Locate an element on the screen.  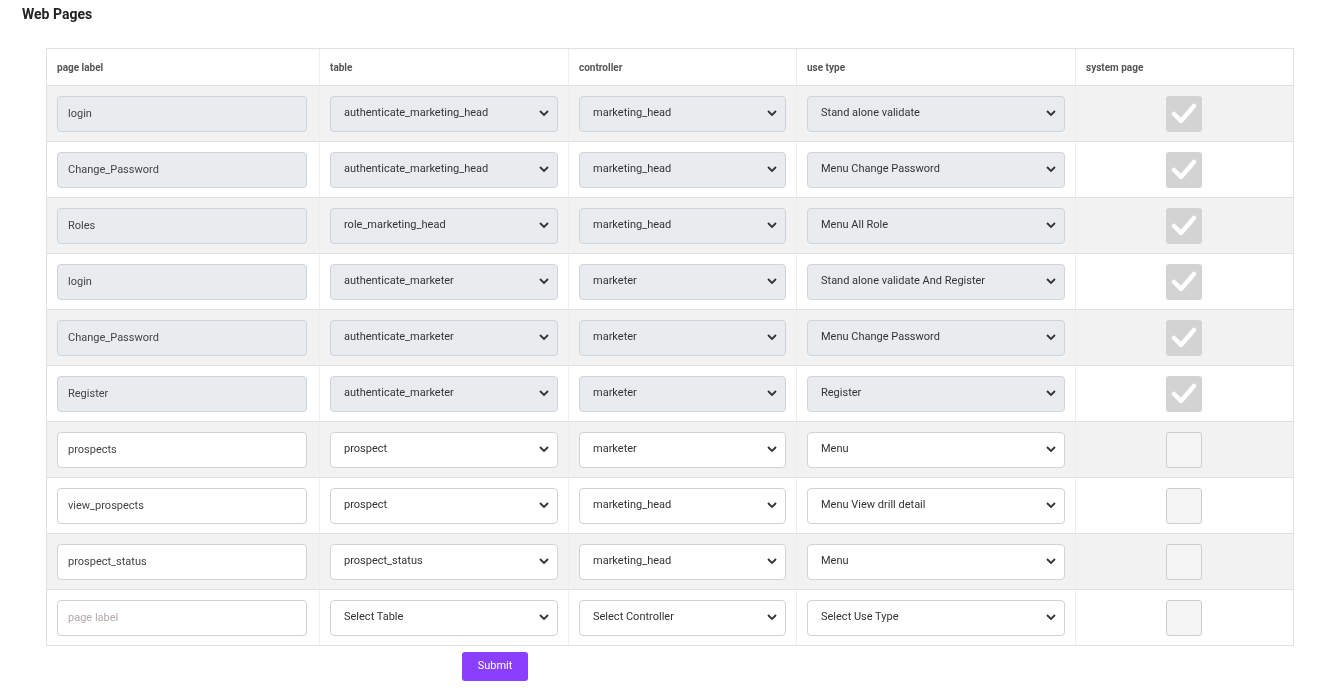
column-header: page label is located at coordinates (80, 67).